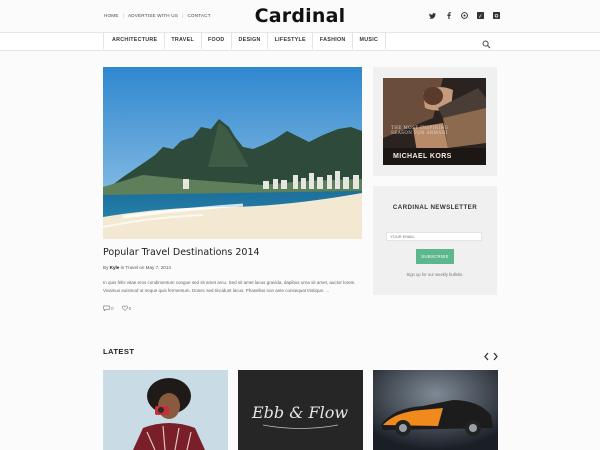  Describe the element at coordinates (434, 121) in the screenshot. I see `sidebar-ad-image` at that location.